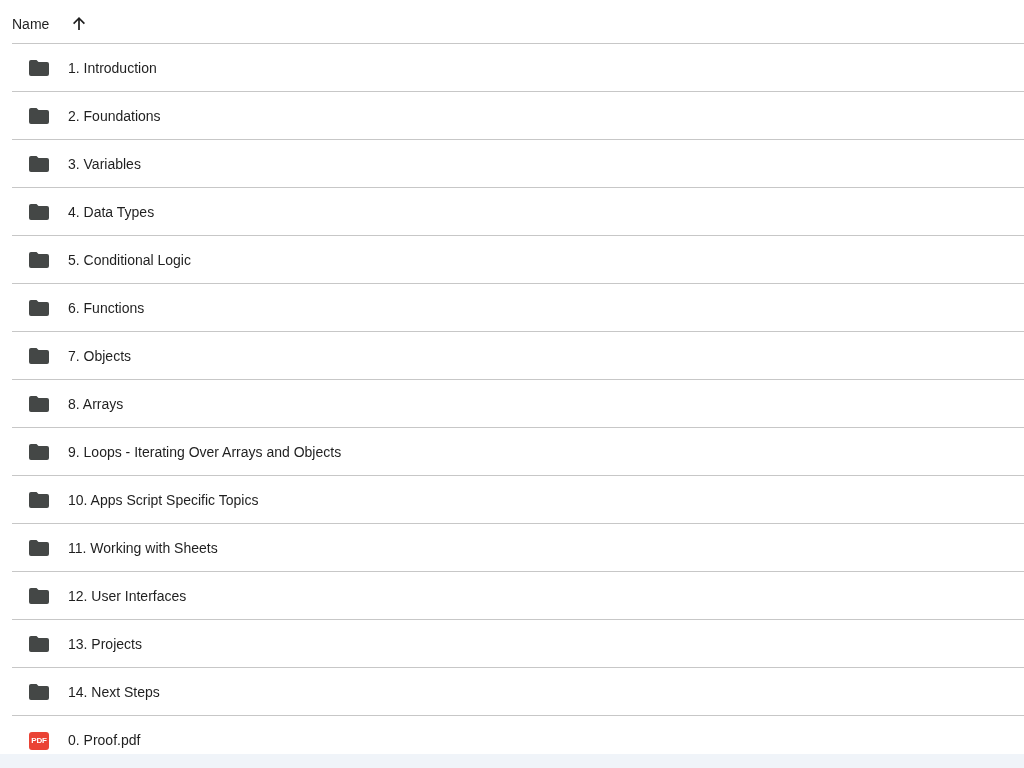  I want to click on arrow-up-icon, so click(79, 23).